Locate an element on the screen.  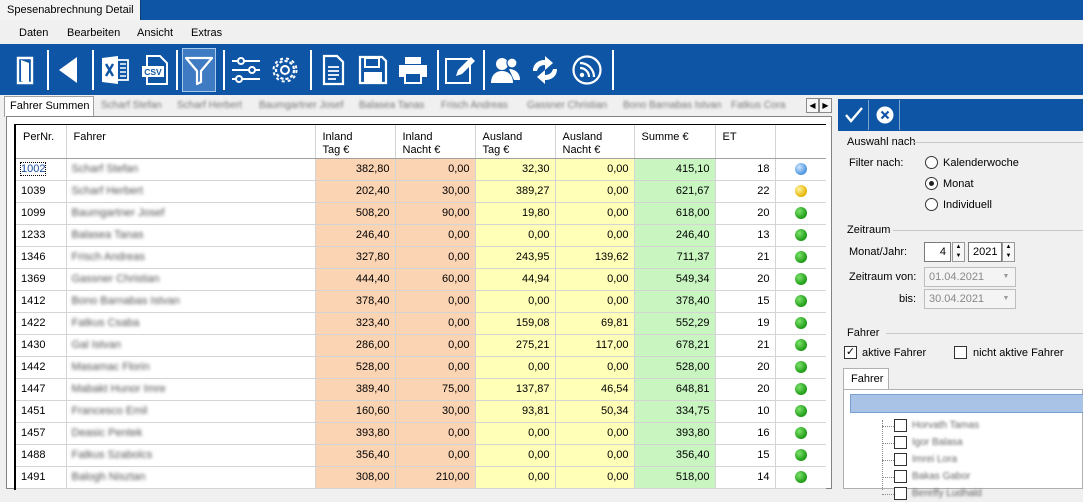
cell-inland-tag: 356,40 is located at coordinates (355, 455).